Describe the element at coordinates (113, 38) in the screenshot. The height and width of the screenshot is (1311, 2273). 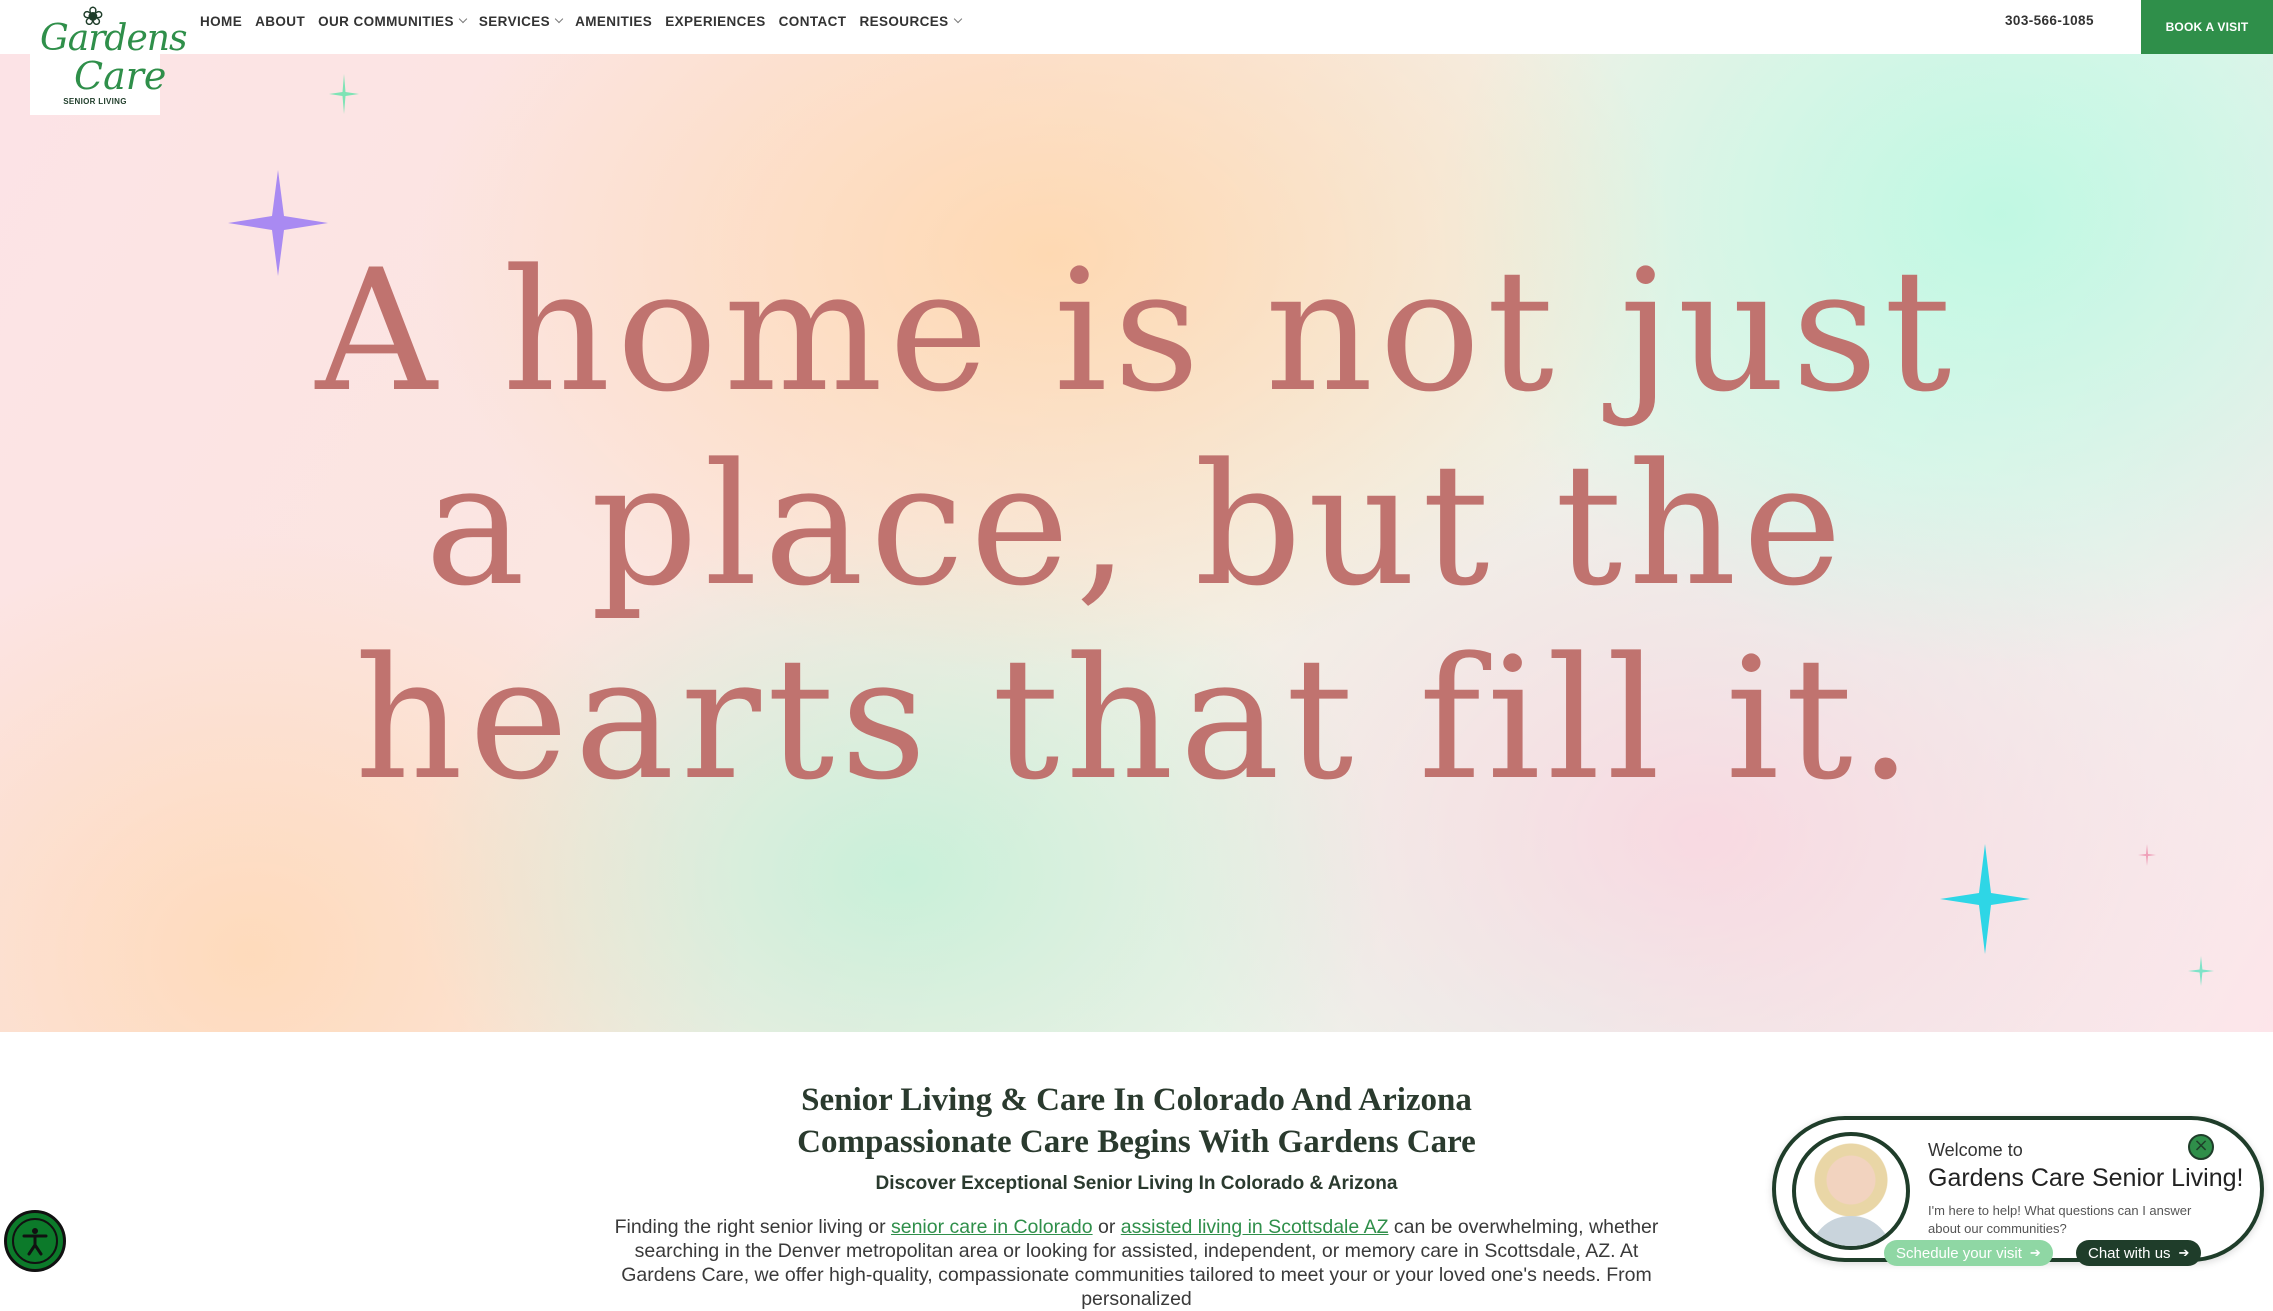
I see `logo-wordmark-line1: Gardens` at that location.